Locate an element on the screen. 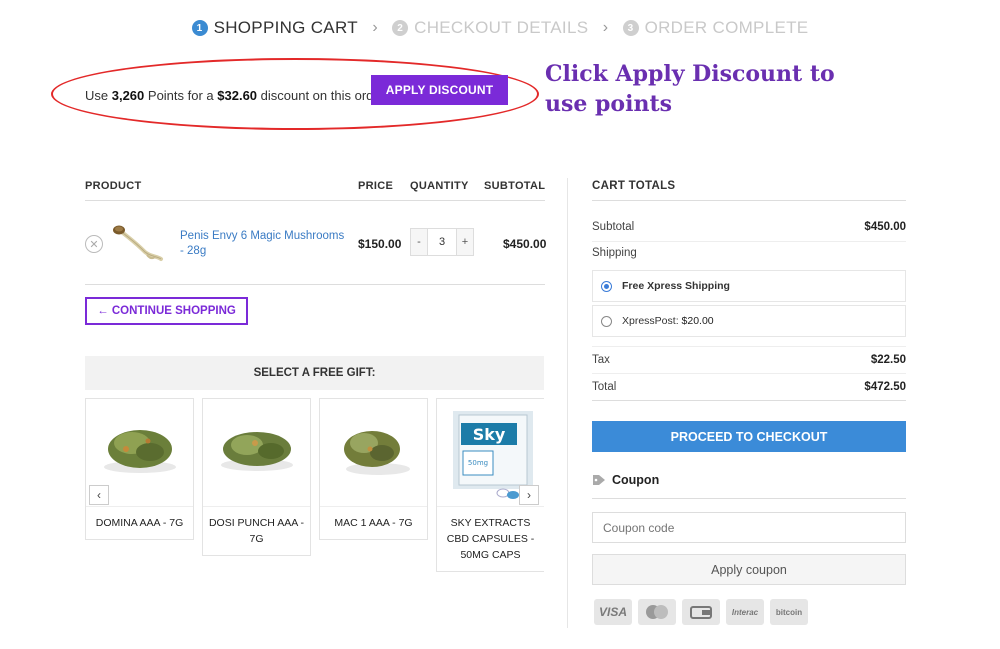 This screenshot has height=649, width=1000. radio-button-selected is located at coordinates (606, 286).